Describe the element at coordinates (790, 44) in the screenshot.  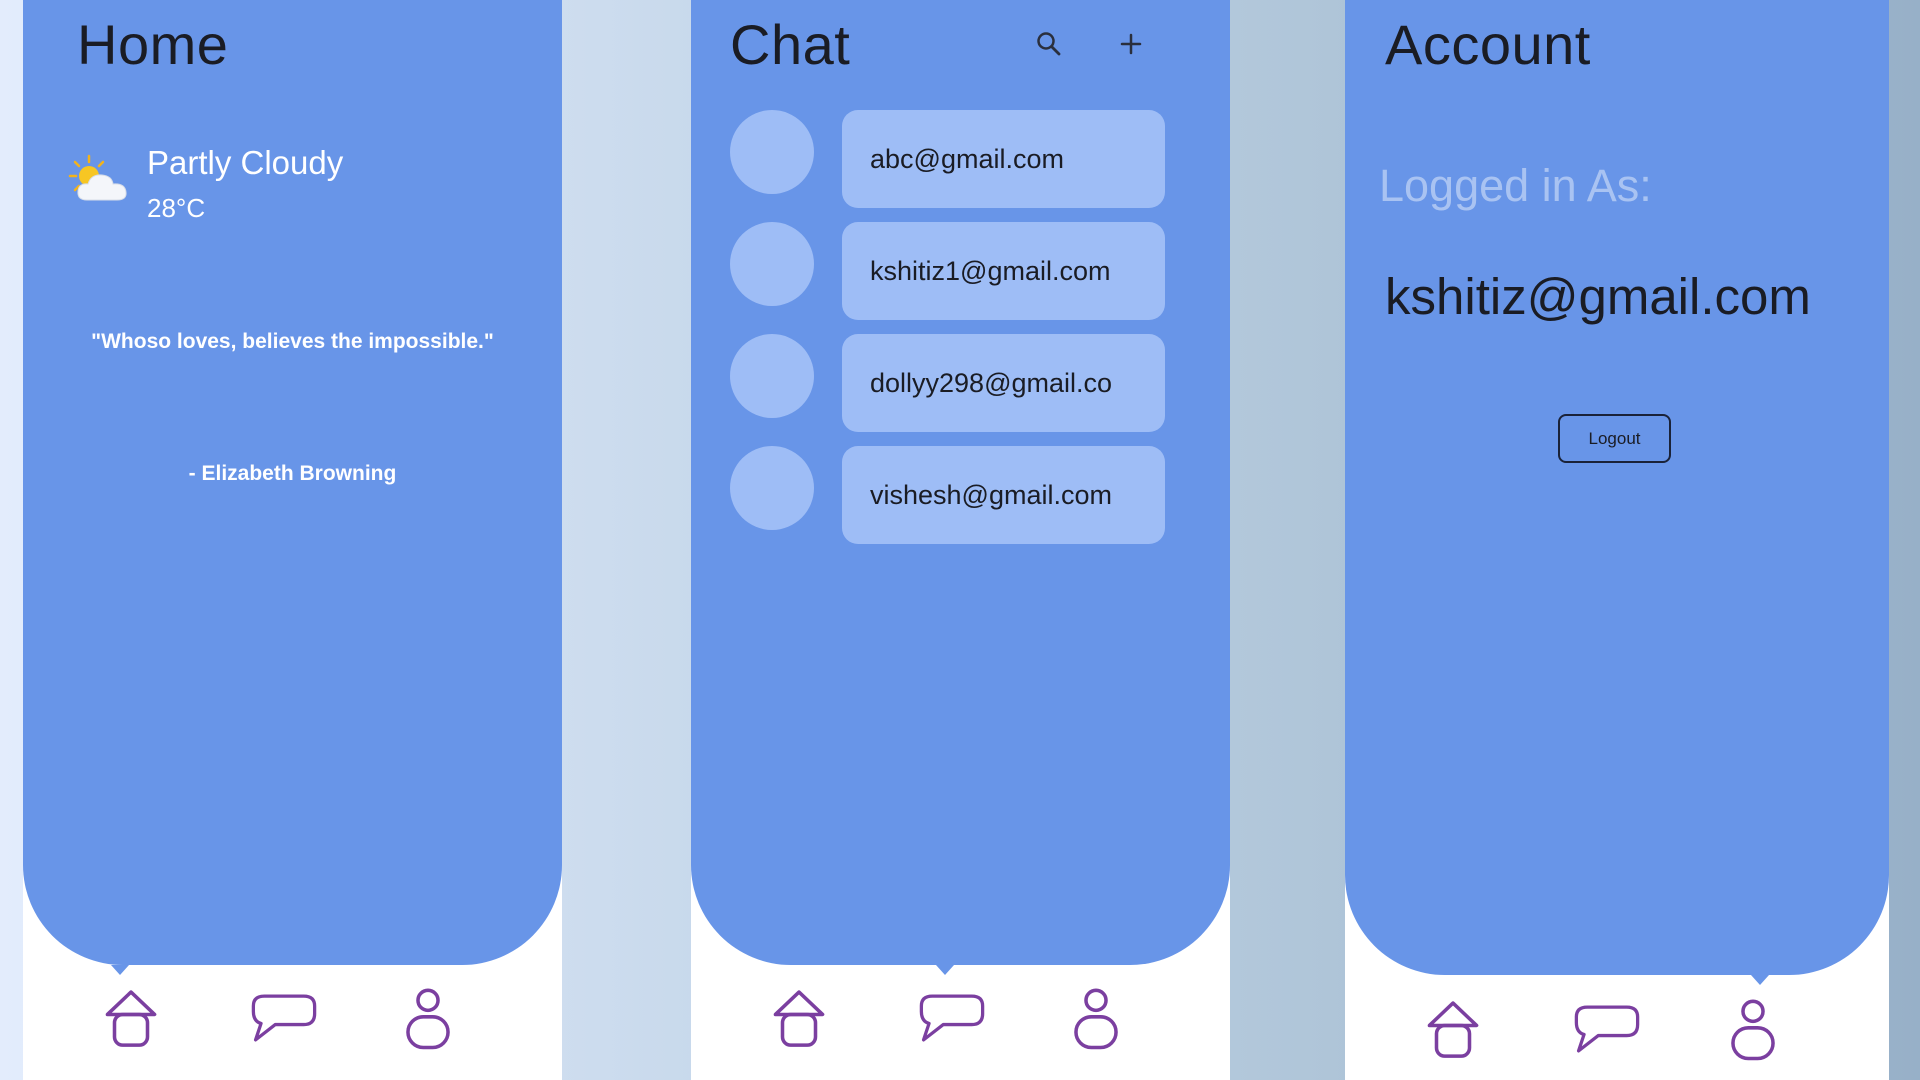
I see `page-title: Chat` at that location.